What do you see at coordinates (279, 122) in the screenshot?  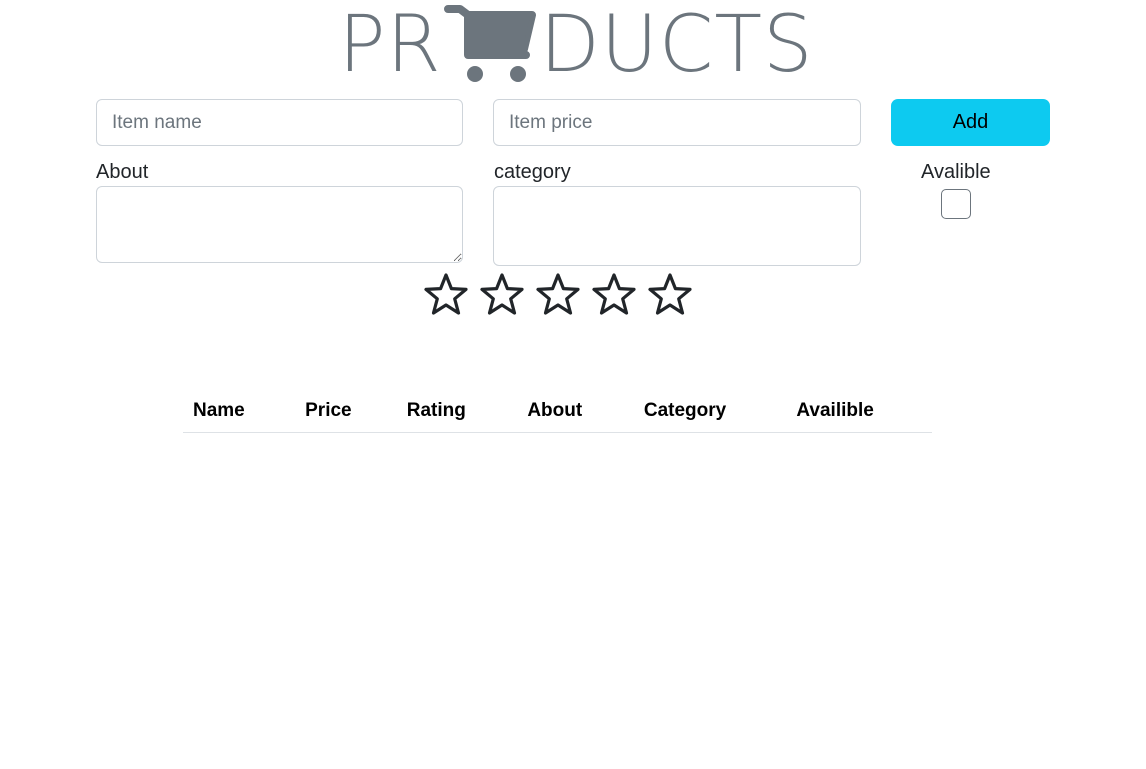 I see `item-name-input` at bounding box center [279, 122].